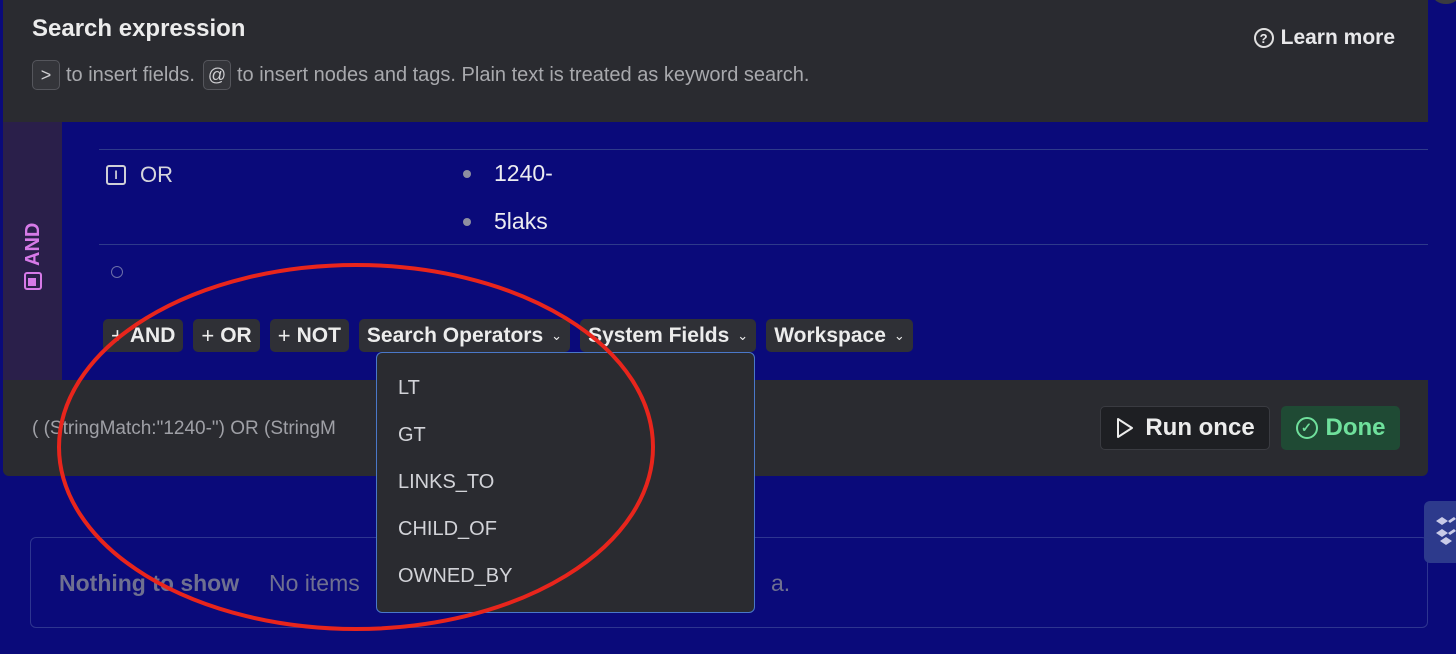 Image resolution: width=1456 pixels, height=654 pixels. I want to click on search-operators-label: Search Operators, so click(455, 335).